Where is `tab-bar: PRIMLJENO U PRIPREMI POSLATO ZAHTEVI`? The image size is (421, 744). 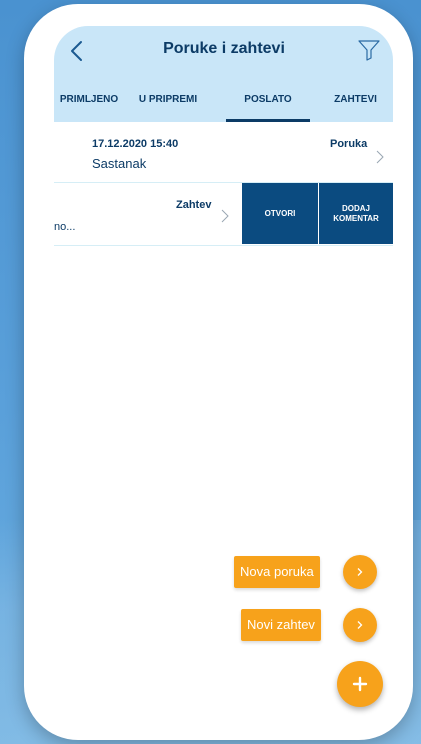
tab-bar: PRIMLJENO U PRIPREMI POSLATO ZAHTEVI is located at coordinates (223, 103).